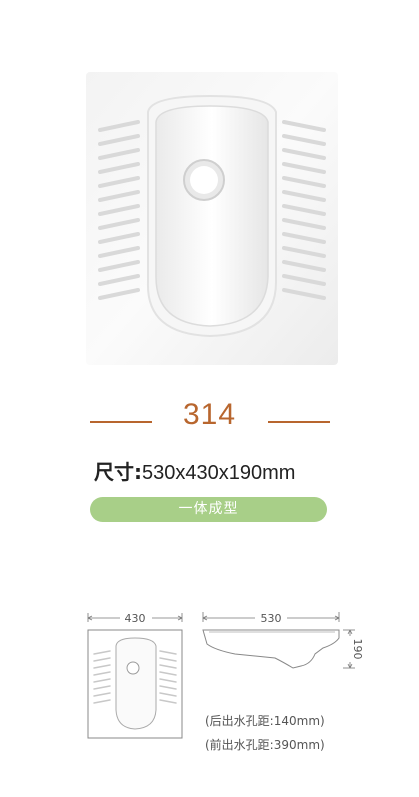  I want to click on length-label: 530, so click(271, 618).